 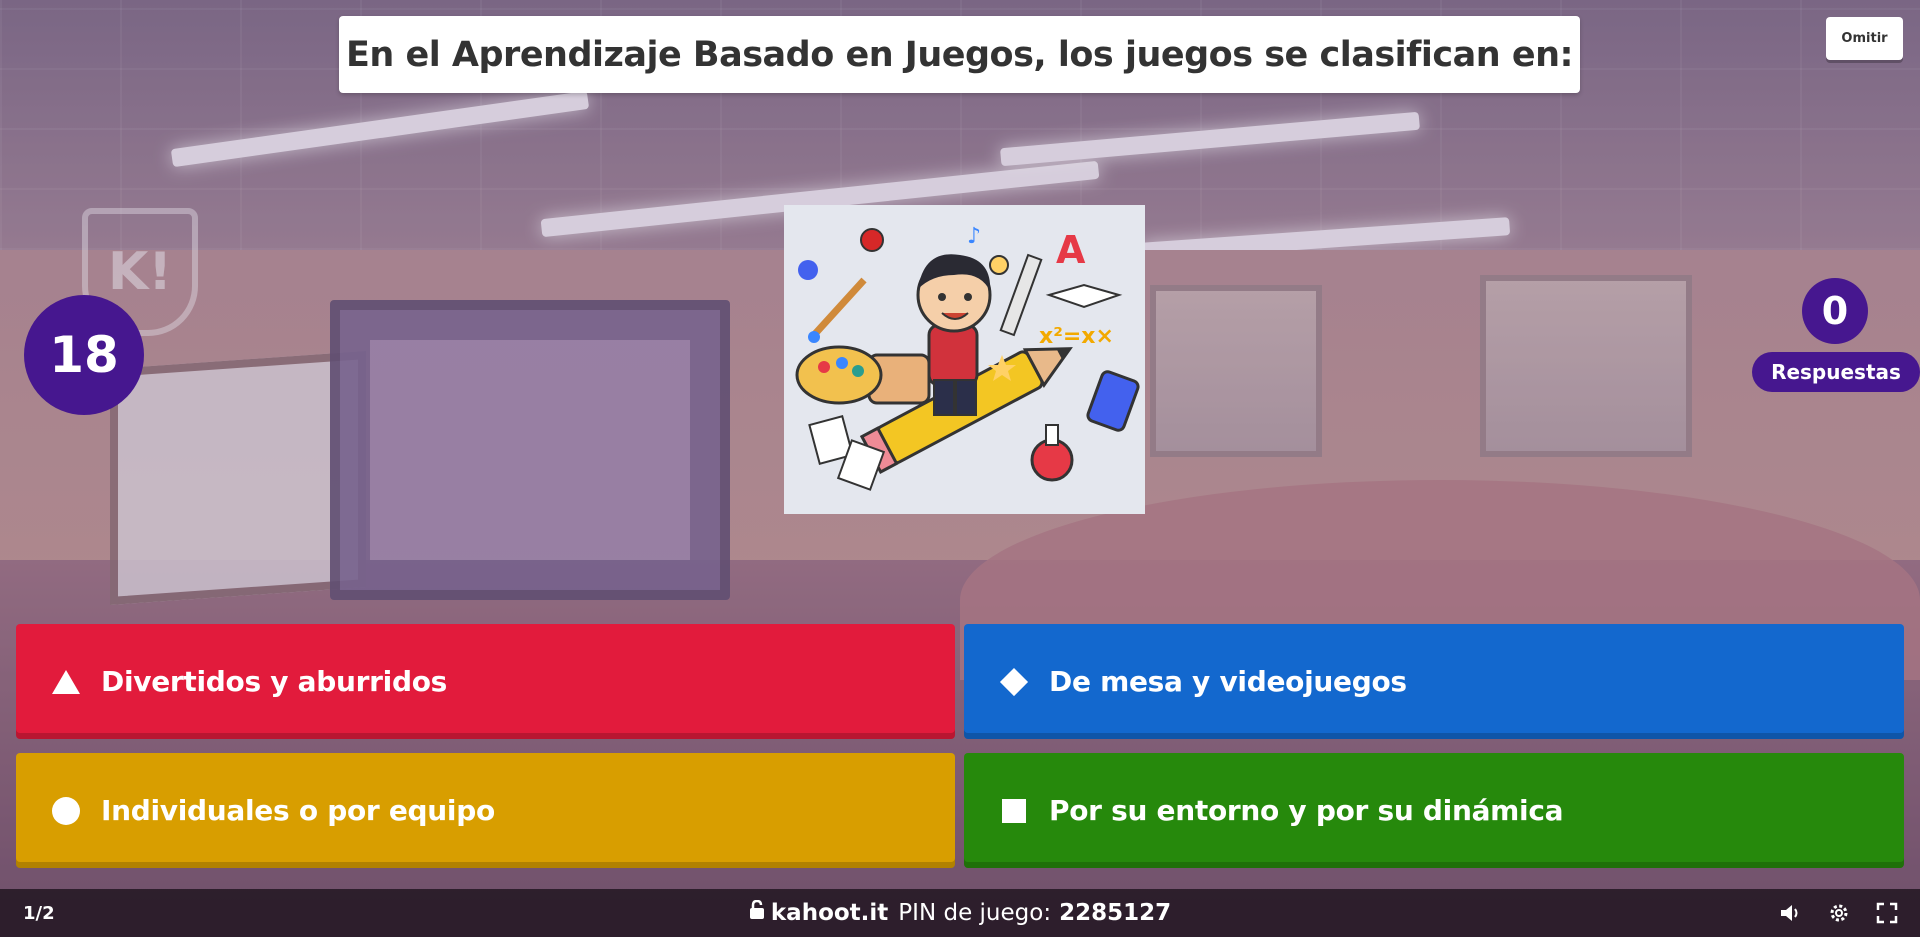 I want to click on answer-label: Divertidos y aburridos, so click(x=274, y=681).